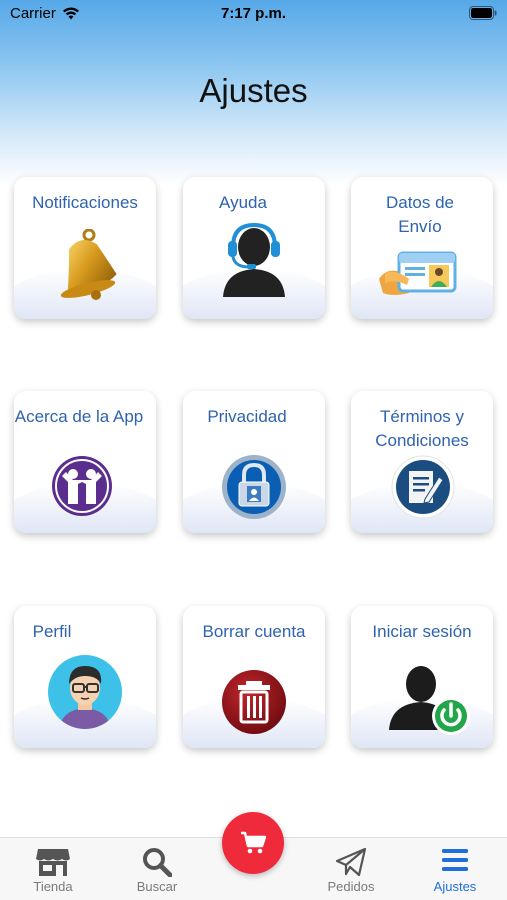 The image size is (507, 900). What do you see at coordinates (157, 862) in the screenshot?
I see `search-icon` at bounding box center [157, 862].